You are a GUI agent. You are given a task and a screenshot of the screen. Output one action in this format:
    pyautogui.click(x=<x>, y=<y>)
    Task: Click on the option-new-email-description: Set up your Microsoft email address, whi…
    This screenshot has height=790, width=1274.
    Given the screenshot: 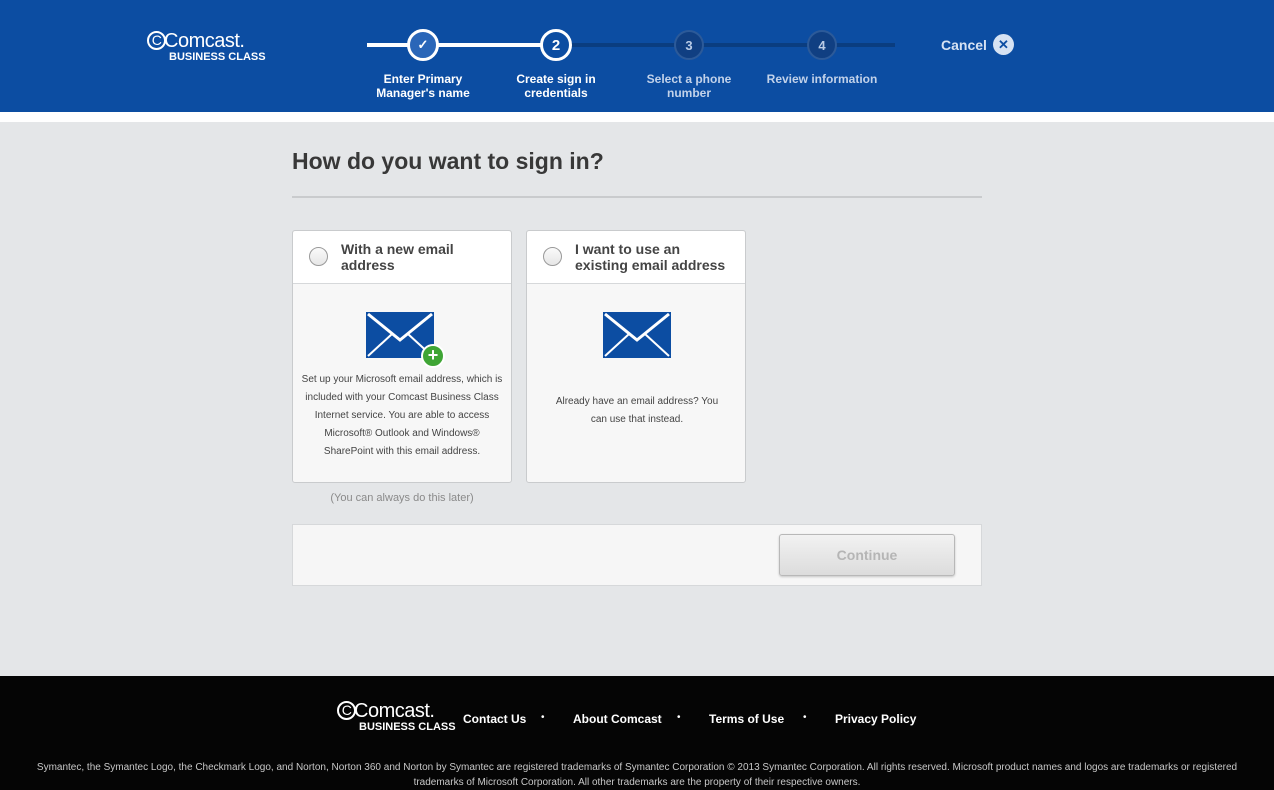 What is the action you would take?
    pyautogui.click(x=402, y=415)
    